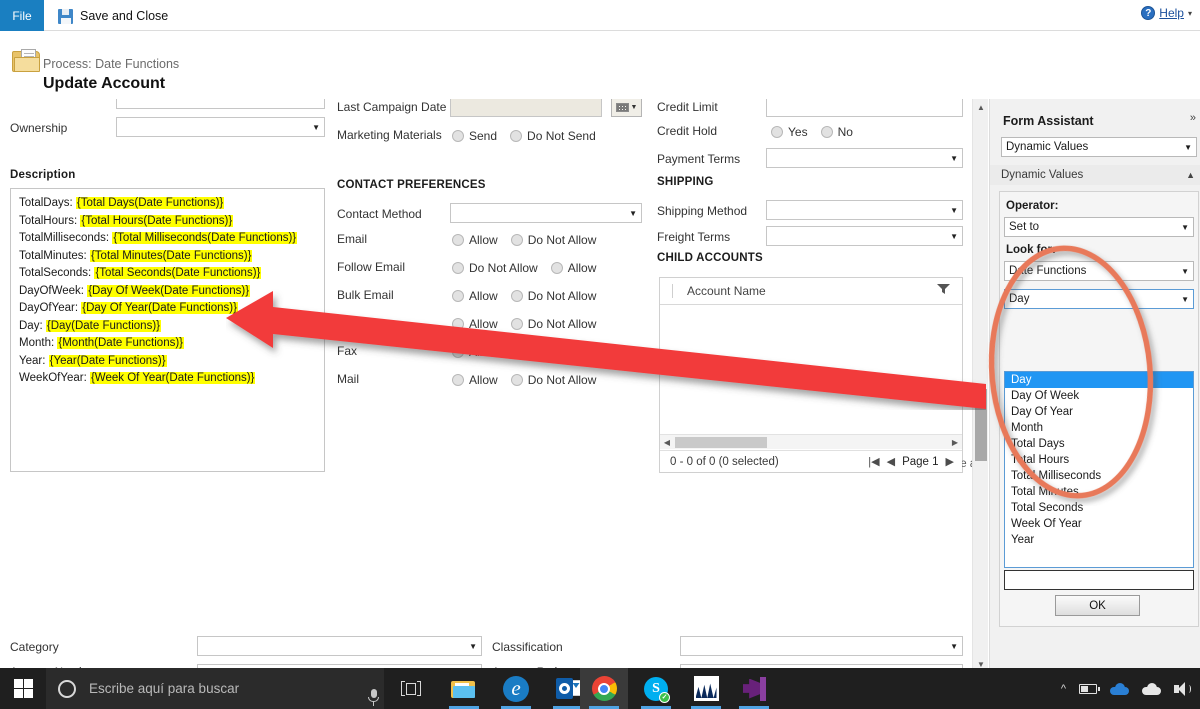  What do you see at coordinates (526, 108) in the screenshot?
I see `last-campaign-date-input` at bounding box center [526, 108].